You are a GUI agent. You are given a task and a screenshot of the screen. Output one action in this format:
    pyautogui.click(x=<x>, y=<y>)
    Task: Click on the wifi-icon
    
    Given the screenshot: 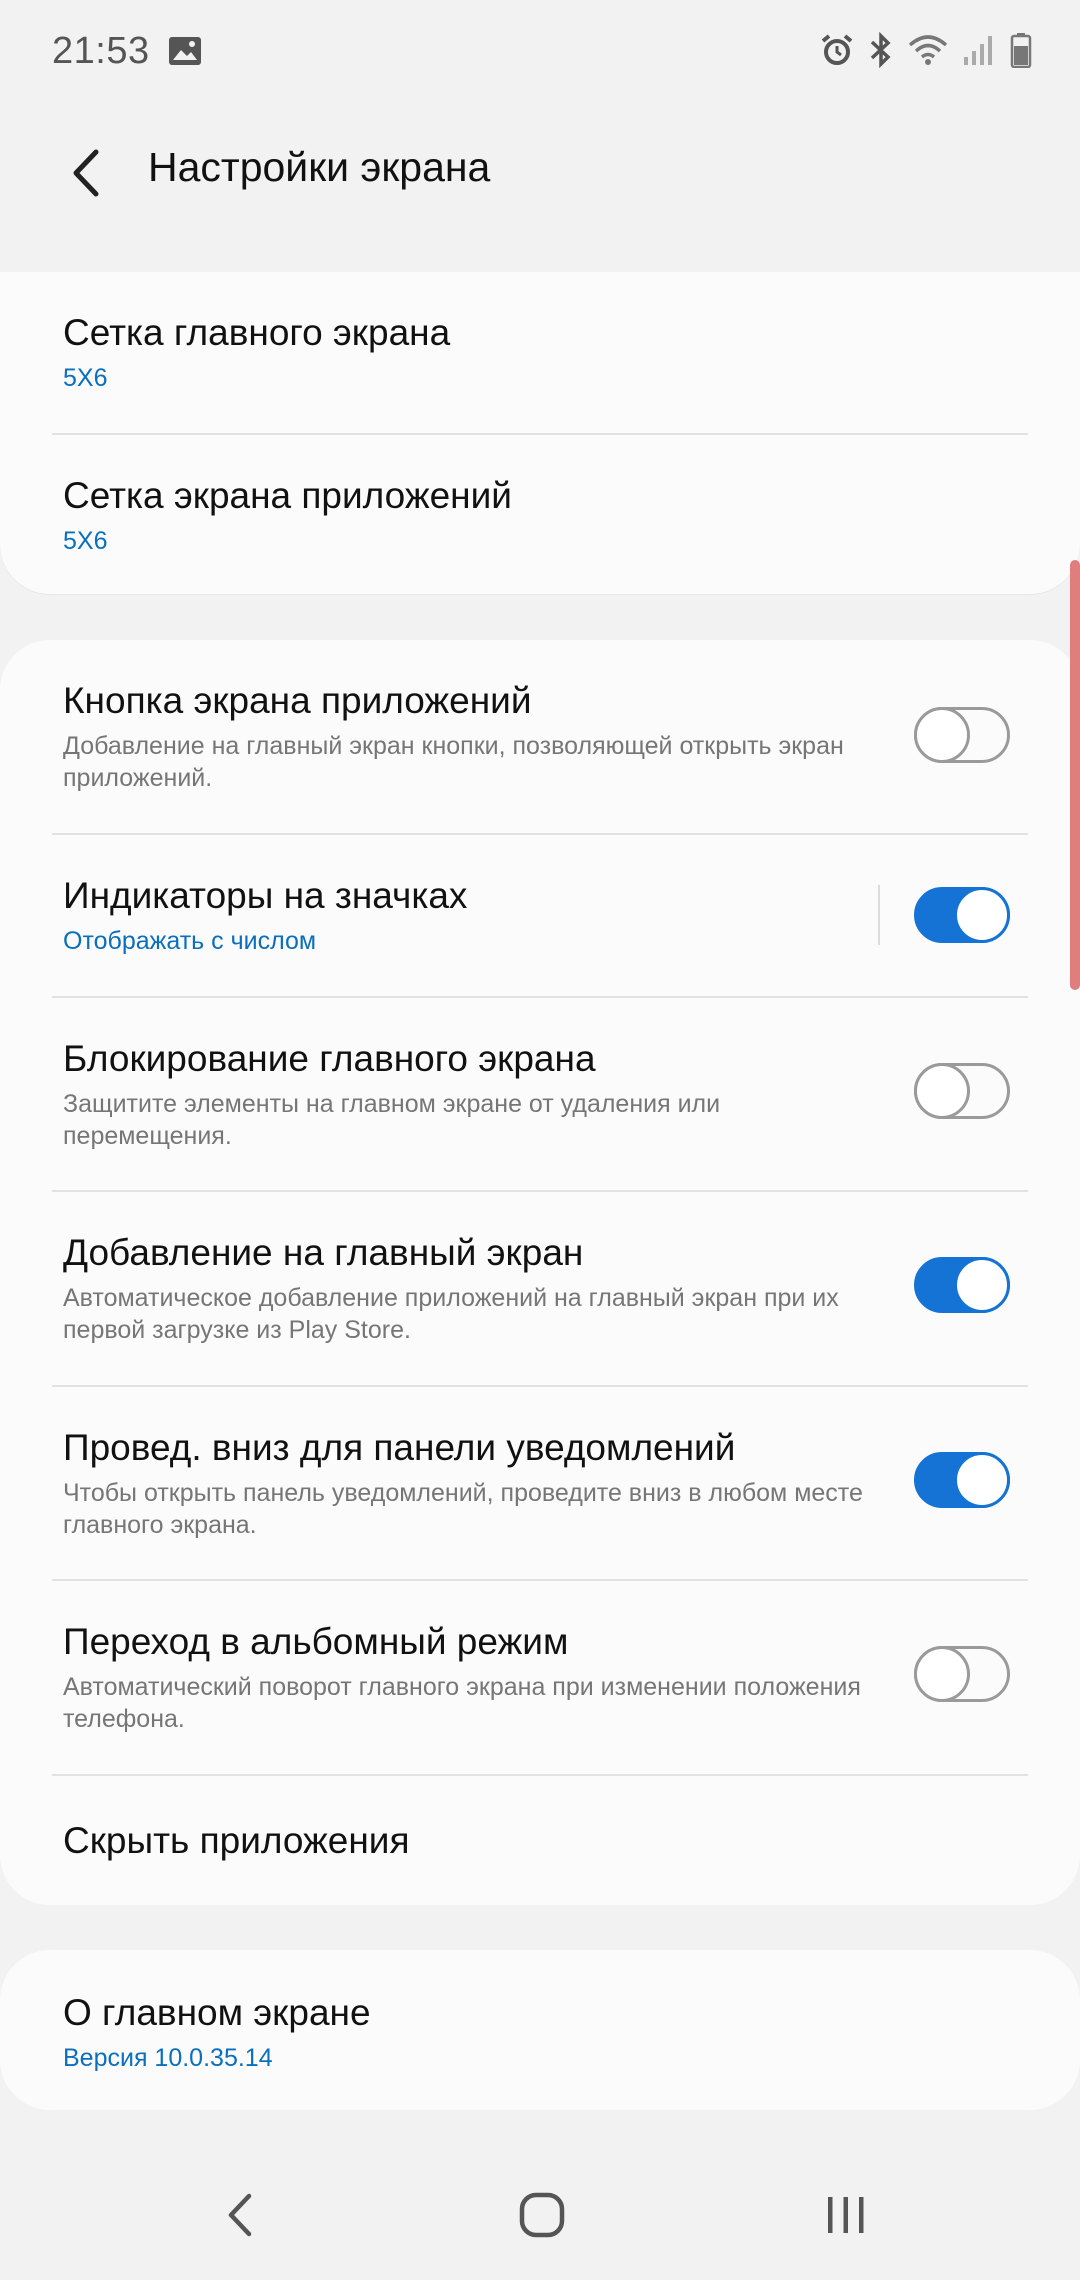 What is the action you would take?
    pyautogui.click(x=928, y=50)
    